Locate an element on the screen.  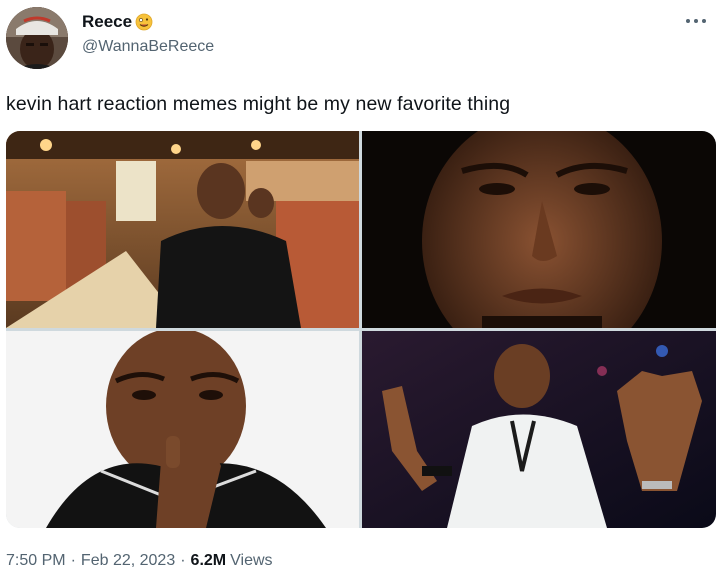
tweet-meta: 7:50 PM · Feb 22, 2023 · 6.2M Views is located at coordinates (139, 561).